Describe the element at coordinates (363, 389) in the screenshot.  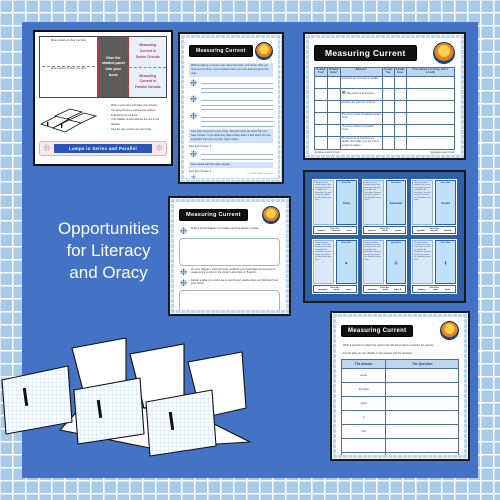
I see `cell-answer: ammeter` at that location.